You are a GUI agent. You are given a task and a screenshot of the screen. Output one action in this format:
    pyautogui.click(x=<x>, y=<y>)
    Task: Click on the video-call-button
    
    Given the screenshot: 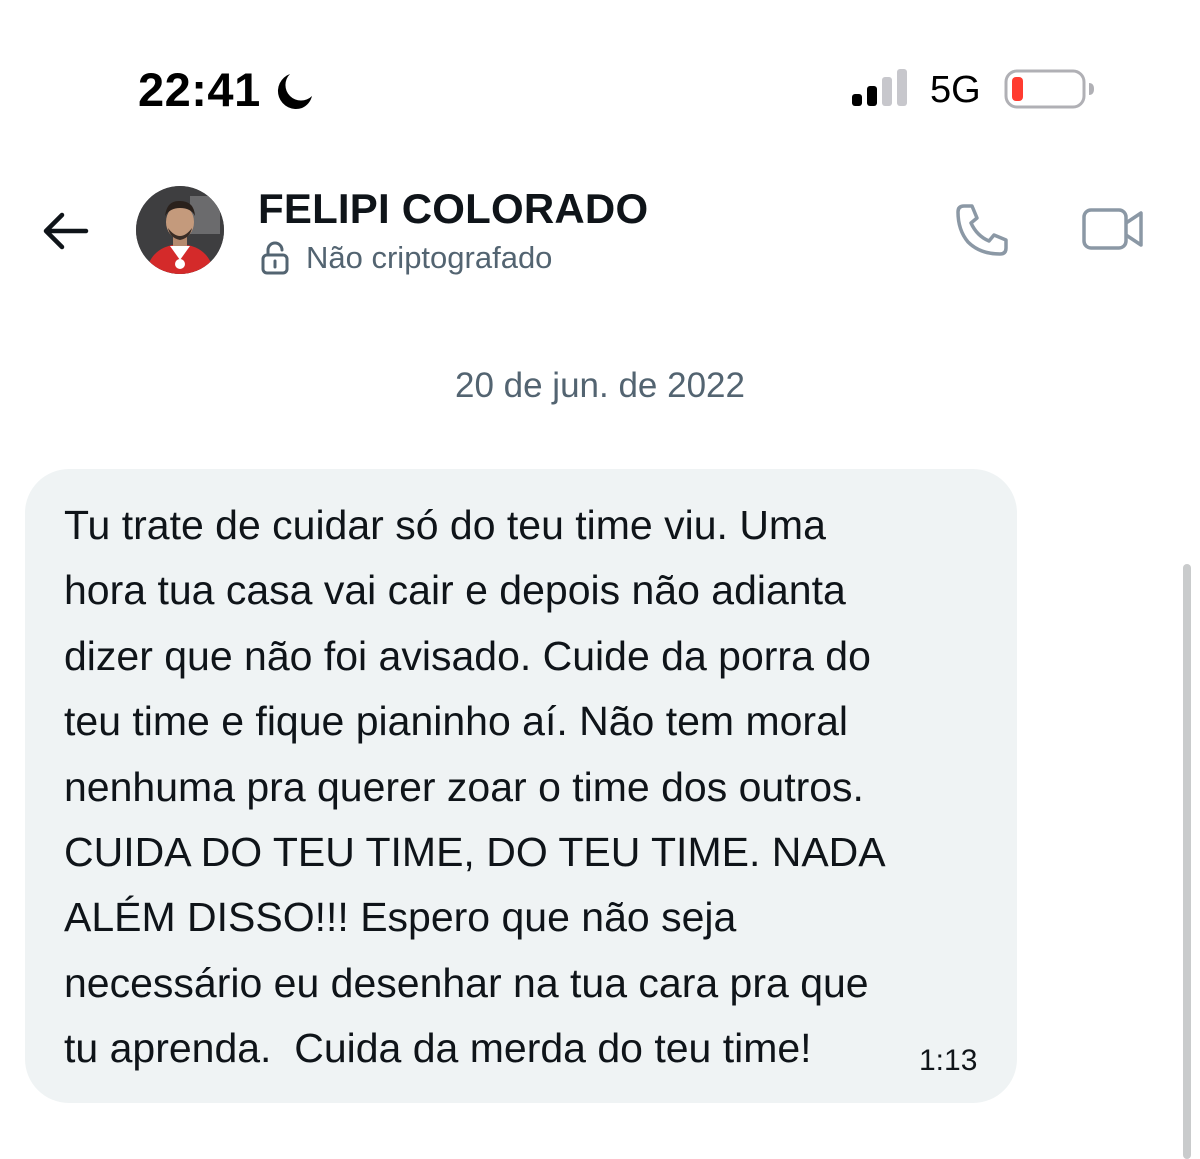 What is the action you would take?
    pyautogui.click(x=1113, y=229)
    